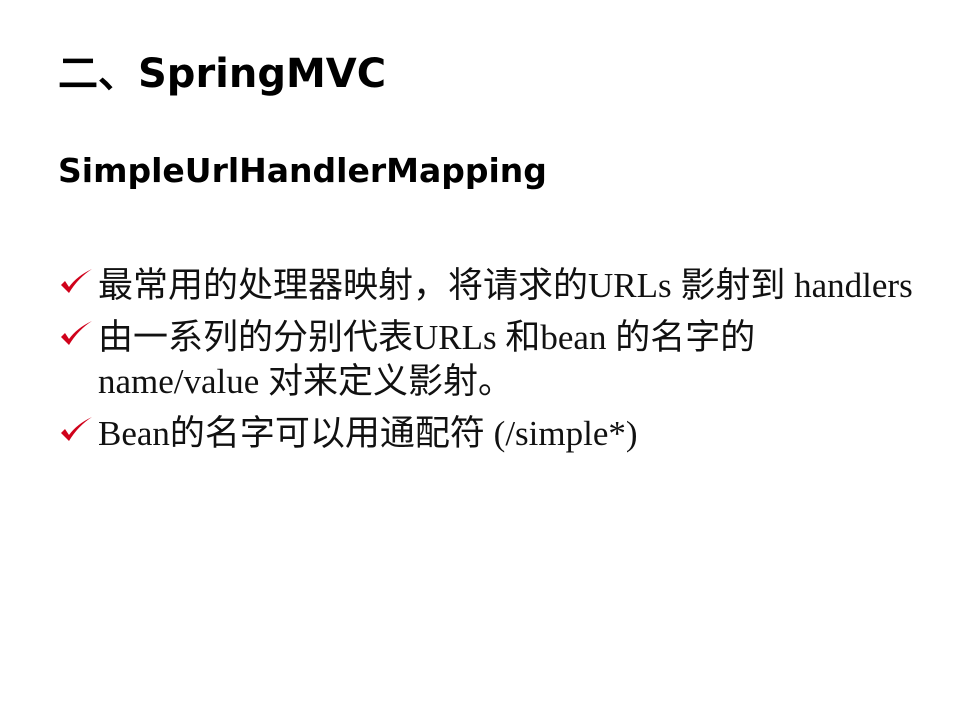 Image resolution: width=960 pixels, height=720 pixels. I want to click on slide-subtitle: SimpleUrlHandlerMapping, so click(302, 170).